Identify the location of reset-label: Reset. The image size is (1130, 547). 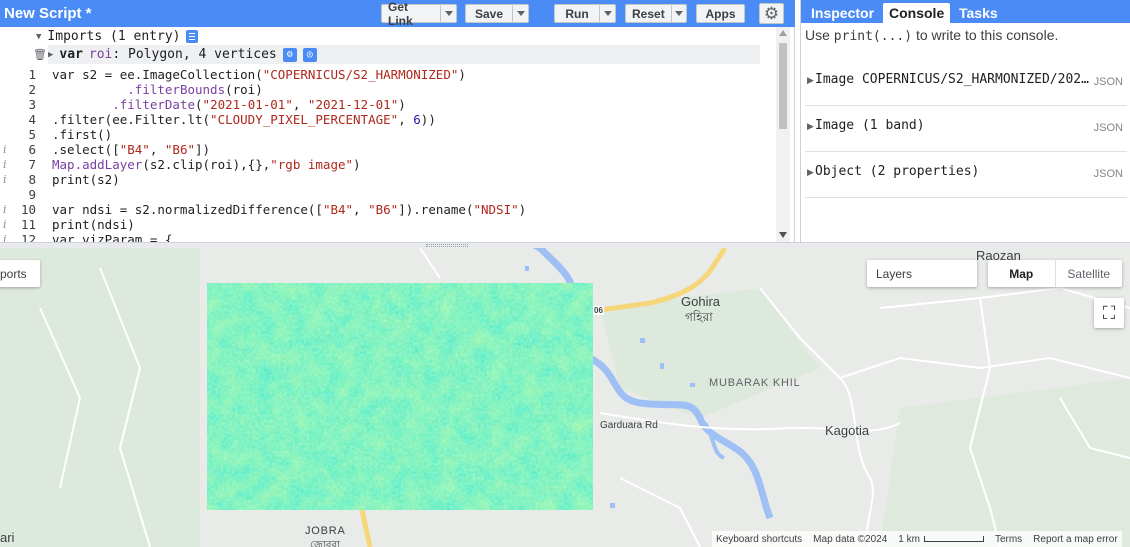
(648, 13).